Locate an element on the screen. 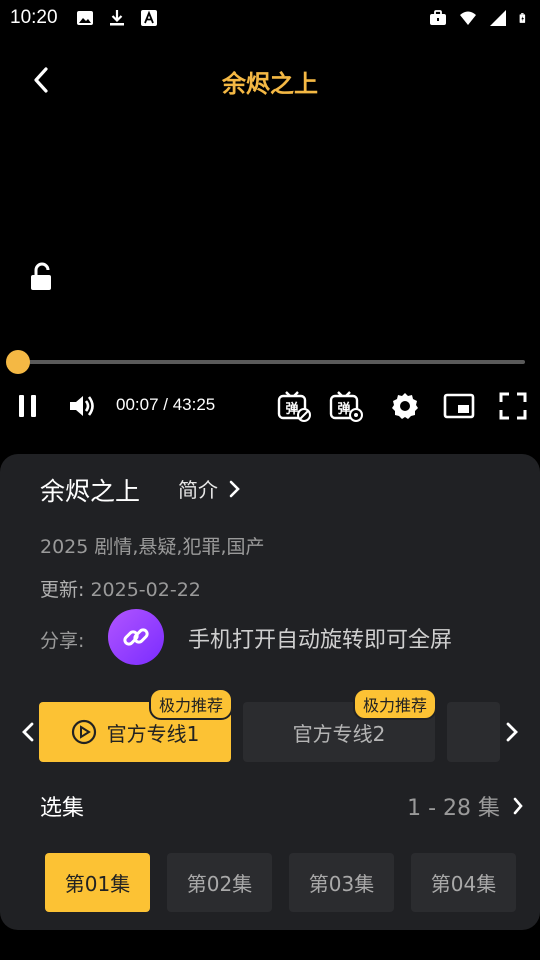 The image size is (540, 960). player-controls: 00:07 / 43:25 弹 弹 is located at coordinates (270, 406).